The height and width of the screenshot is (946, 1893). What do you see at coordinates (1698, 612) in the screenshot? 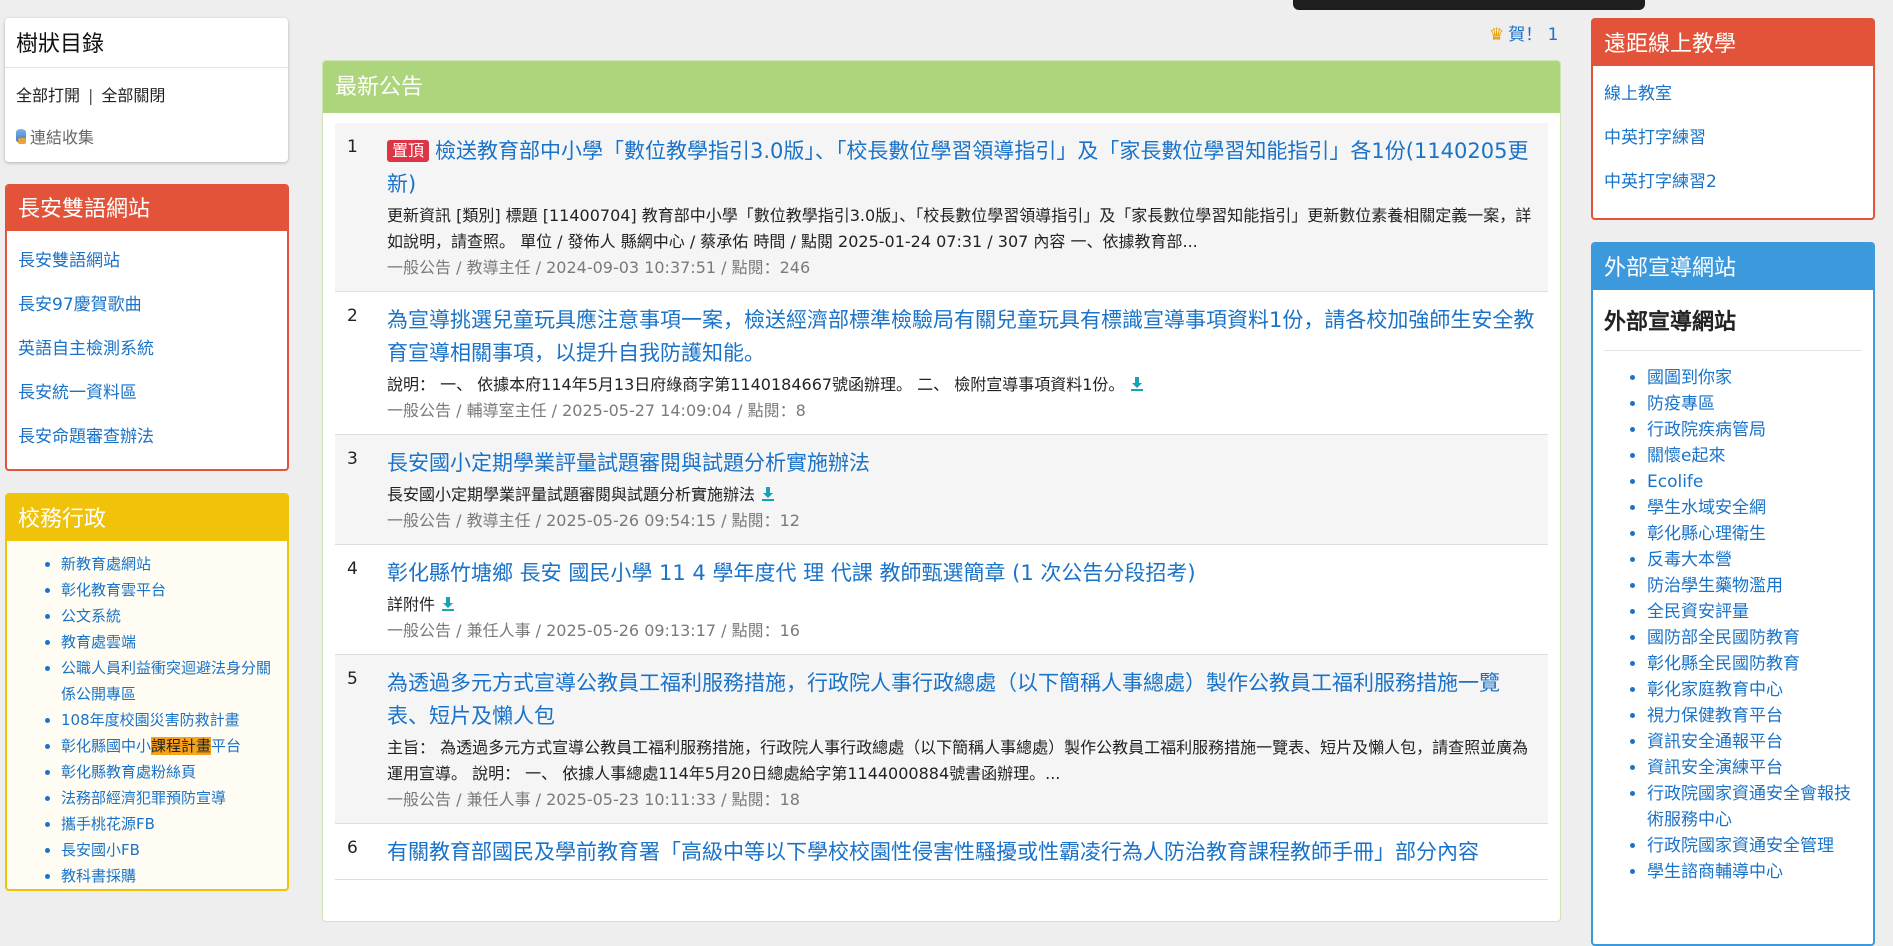
I see `external-link: 全民資安評量` at bounding box center [1698, 612].